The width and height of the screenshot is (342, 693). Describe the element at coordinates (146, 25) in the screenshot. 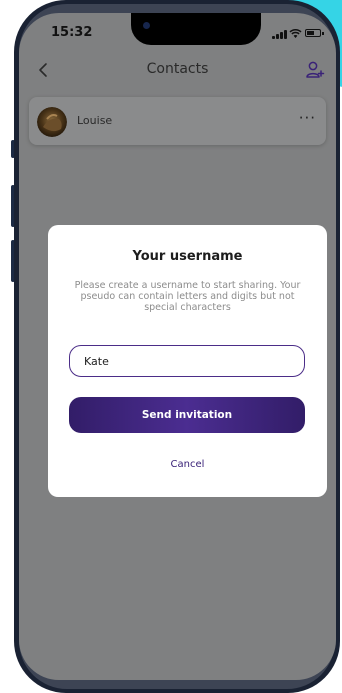

I see `front-camera` at that location.